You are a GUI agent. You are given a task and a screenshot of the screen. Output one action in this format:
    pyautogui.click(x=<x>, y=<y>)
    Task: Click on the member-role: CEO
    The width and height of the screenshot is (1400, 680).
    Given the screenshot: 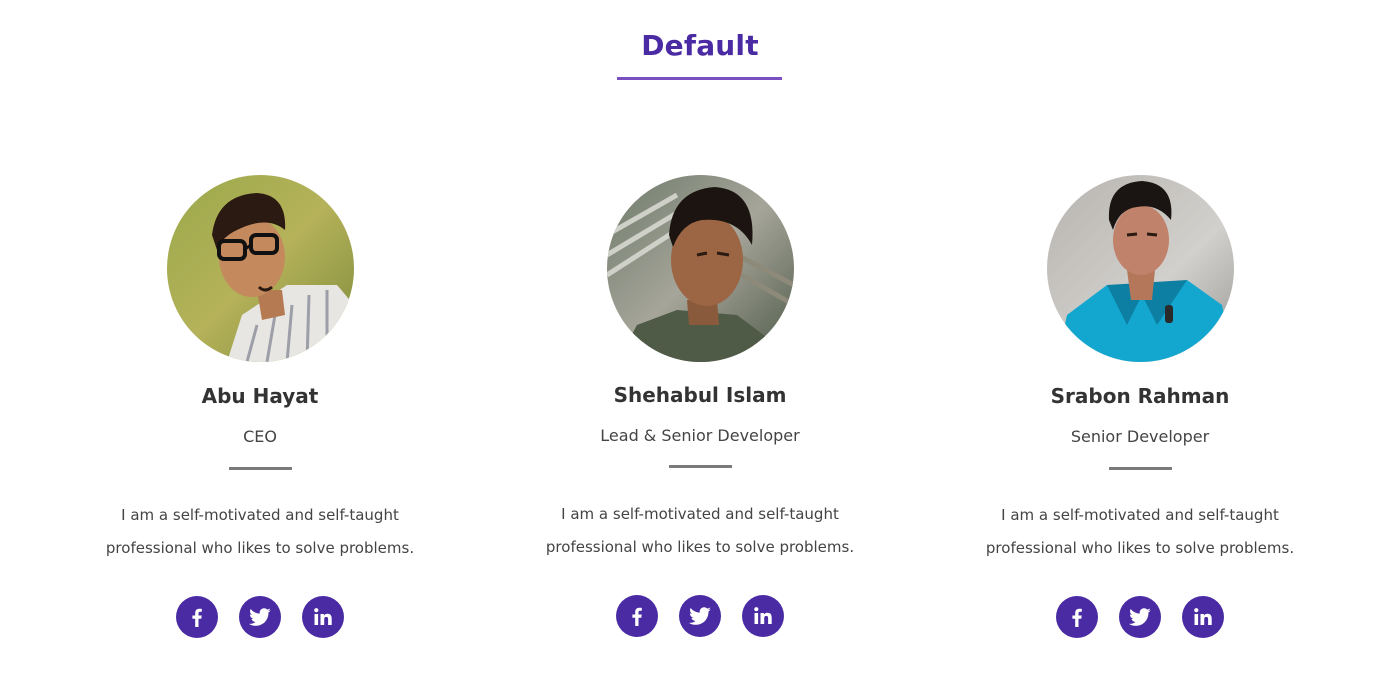 What is the action you would take?
    pyautogui.click(x=260, y=436)
    